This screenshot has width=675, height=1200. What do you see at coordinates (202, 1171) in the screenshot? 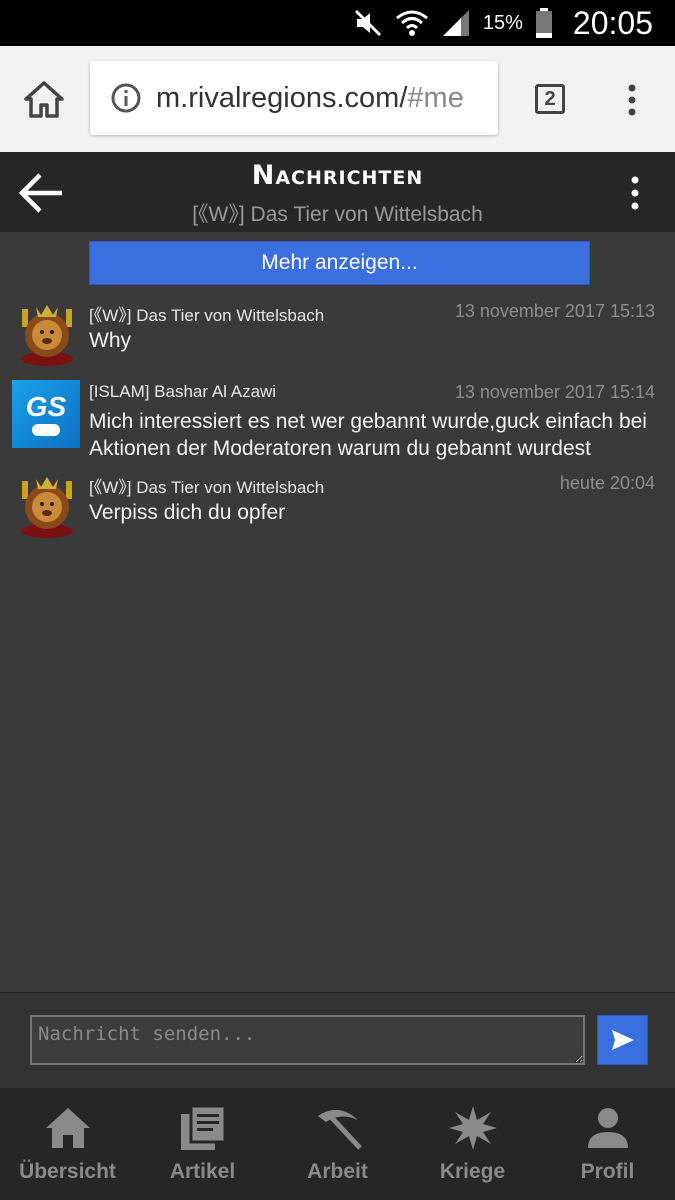
I see `nav-label: Artikel` at bounding box center [202, 1171].